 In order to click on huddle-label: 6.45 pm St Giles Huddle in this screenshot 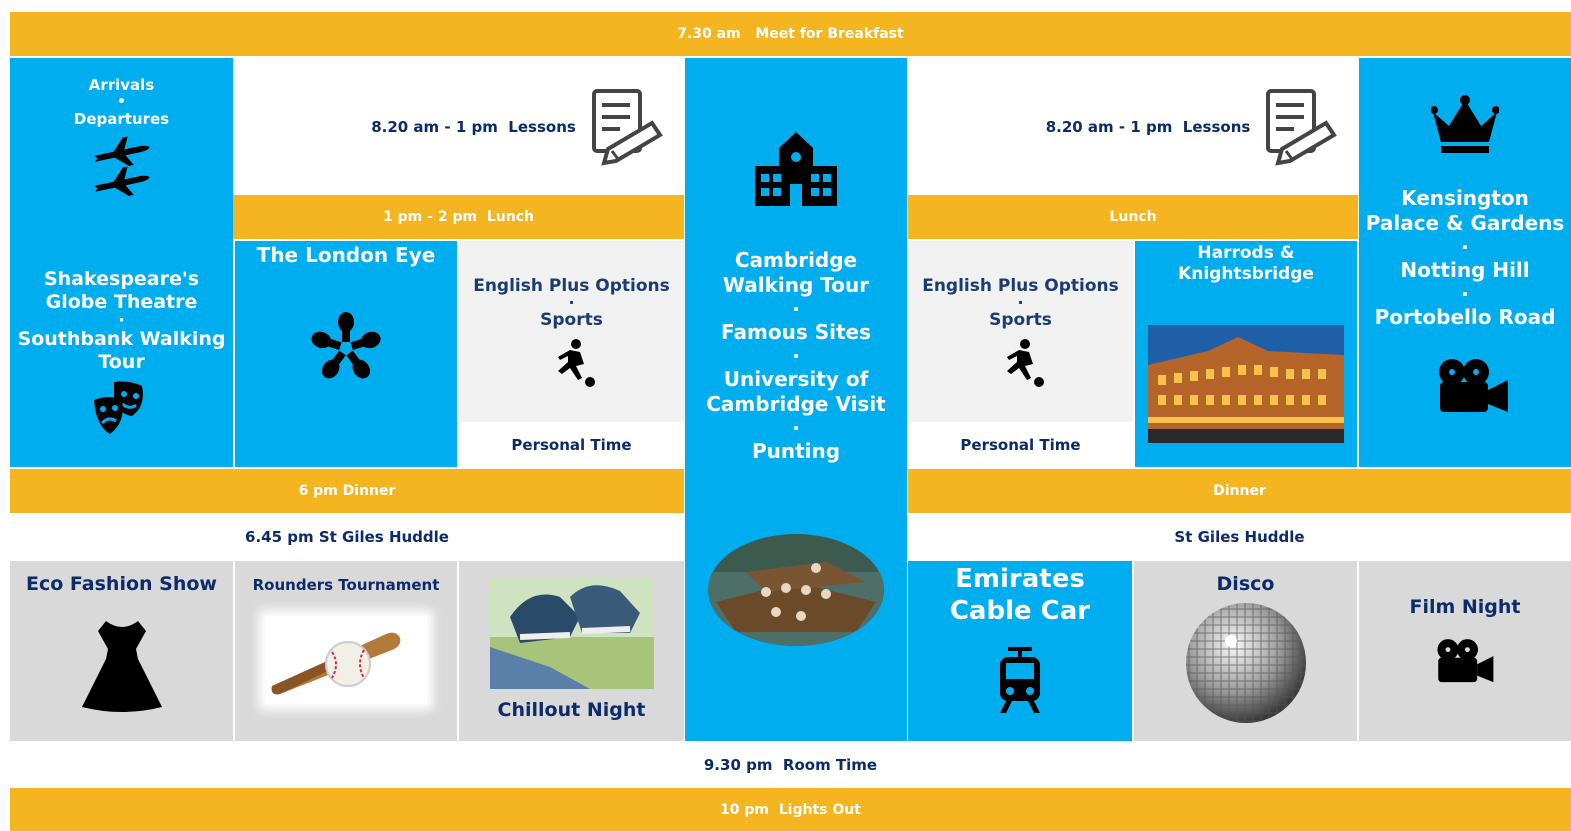, I will do `click(347, 536)`.